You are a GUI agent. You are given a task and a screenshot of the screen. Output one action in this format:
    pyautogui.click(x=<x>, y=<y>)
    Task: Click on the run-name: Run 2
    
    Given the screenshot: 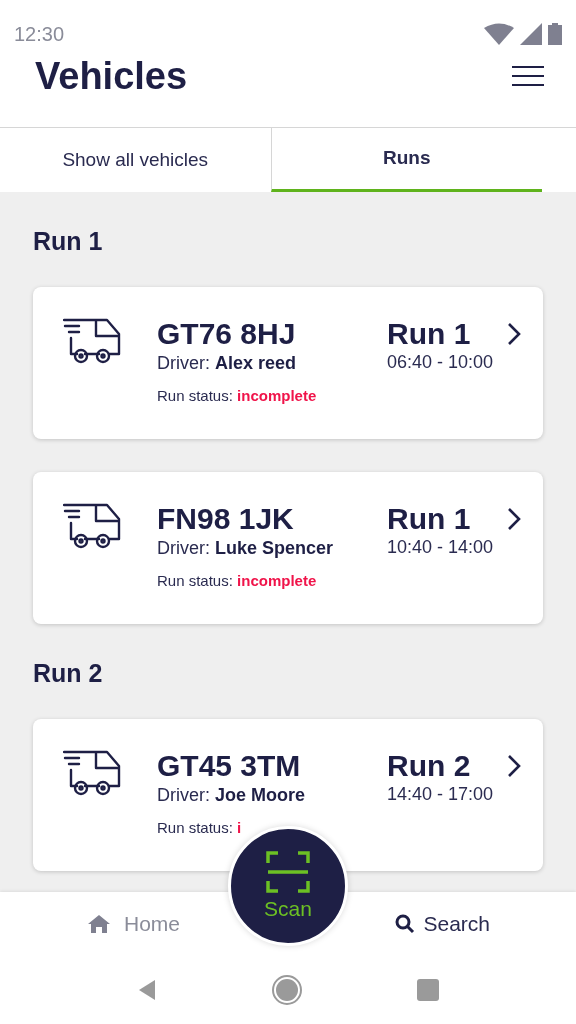 What is the action you would take?
    pyautogui.click(x=429, y=766)
    